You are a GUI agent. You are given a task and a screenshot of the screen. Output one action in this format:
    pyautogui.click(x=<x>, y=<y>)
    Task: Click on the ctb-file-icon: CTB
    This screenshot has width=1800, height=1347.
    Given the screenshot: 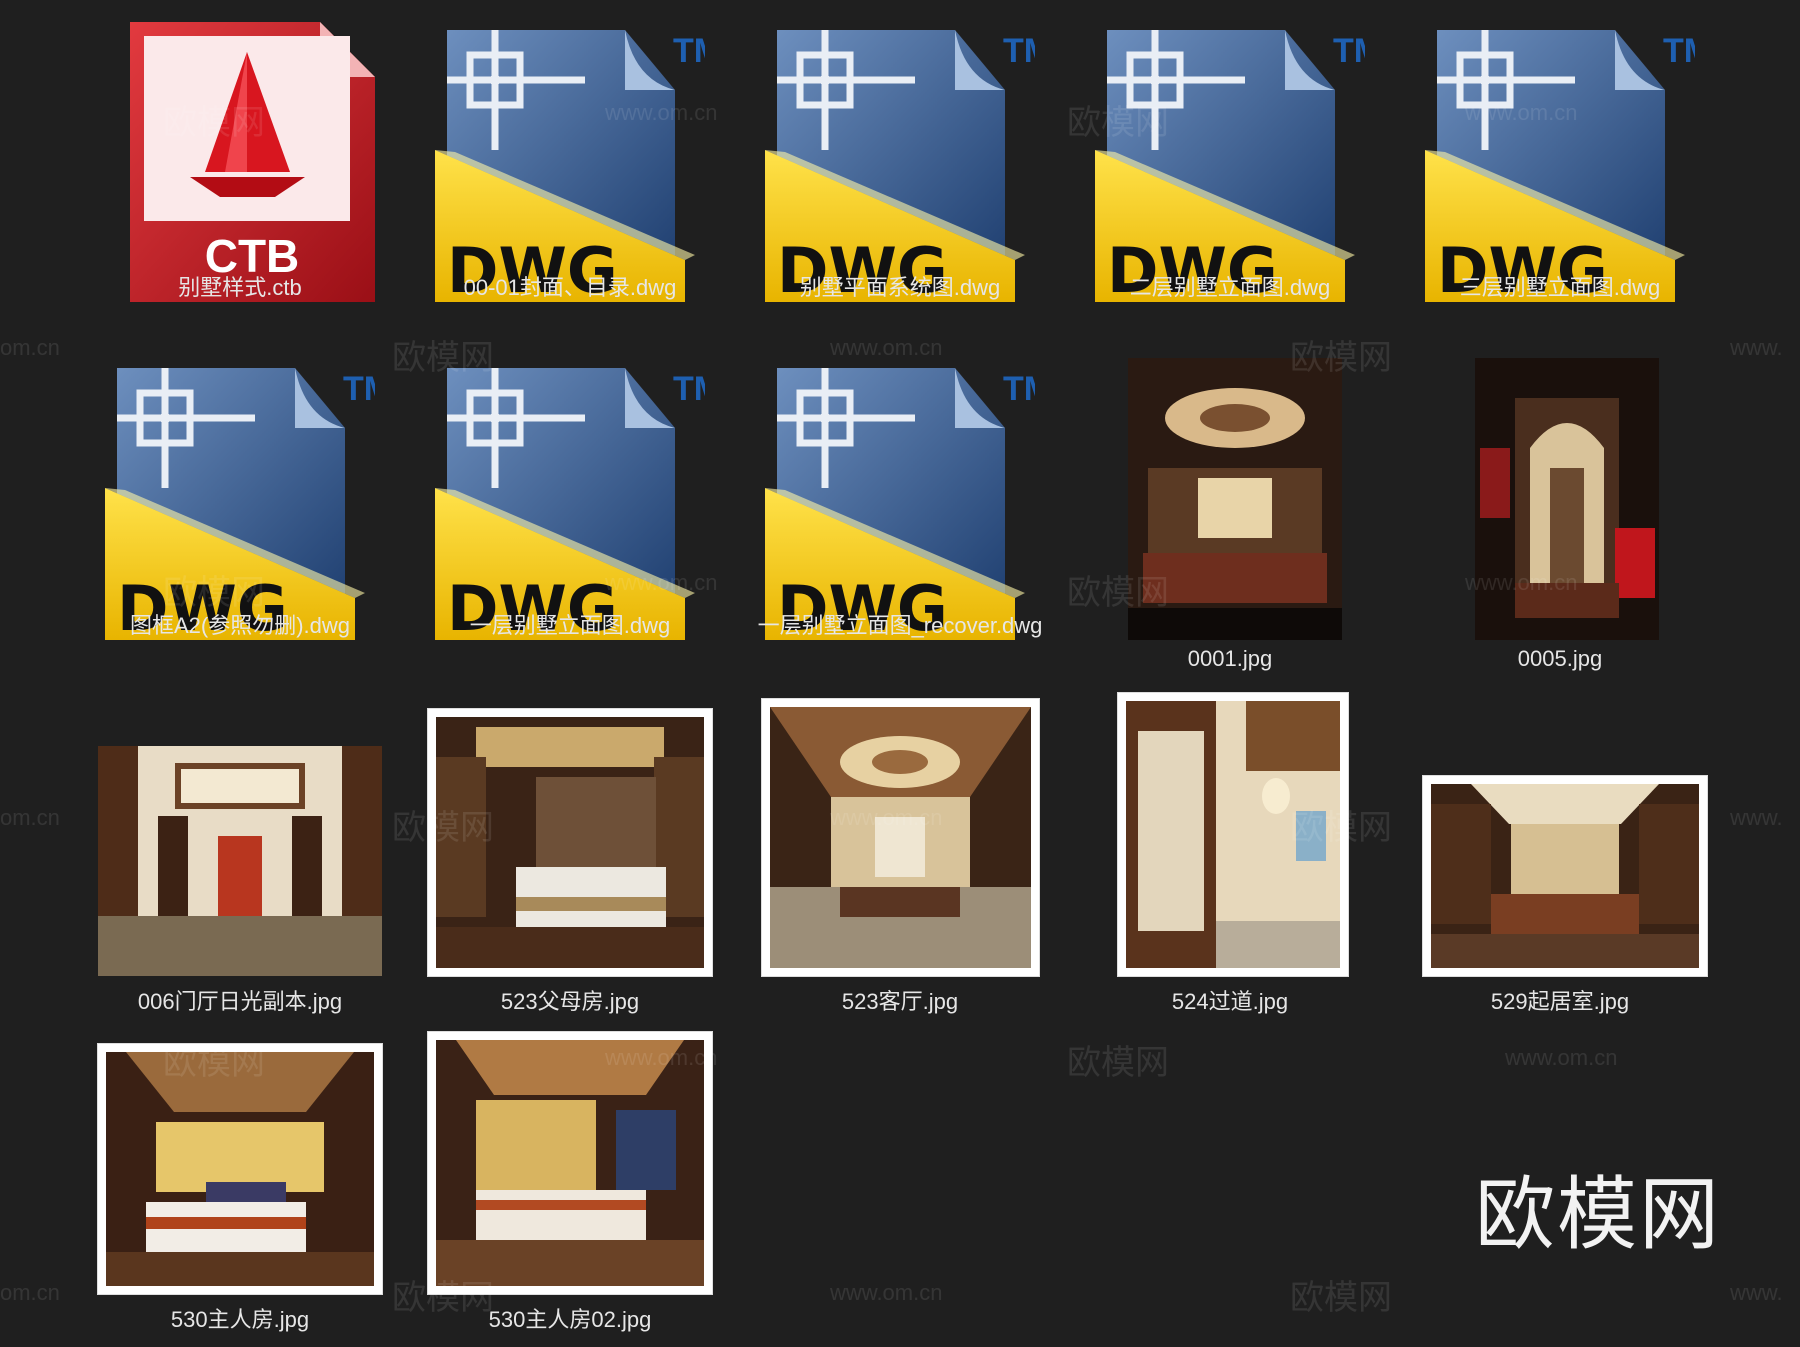 What is the action you would take?
    pyautogui.click(x=252, y=162)
    